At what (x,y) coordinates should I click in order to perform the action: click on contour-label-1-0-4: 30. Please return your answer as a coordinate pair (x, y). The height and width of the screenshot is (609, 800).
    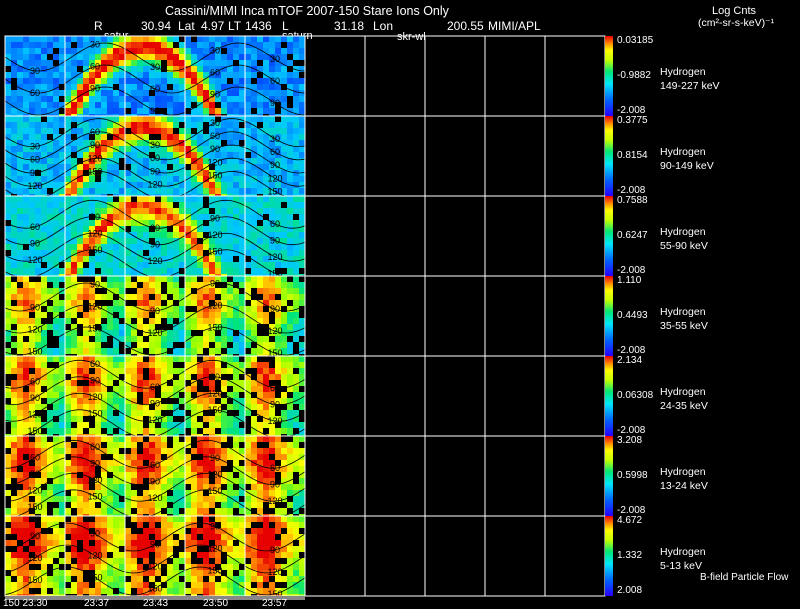
    Looking at the image, I should click on (275, 139).